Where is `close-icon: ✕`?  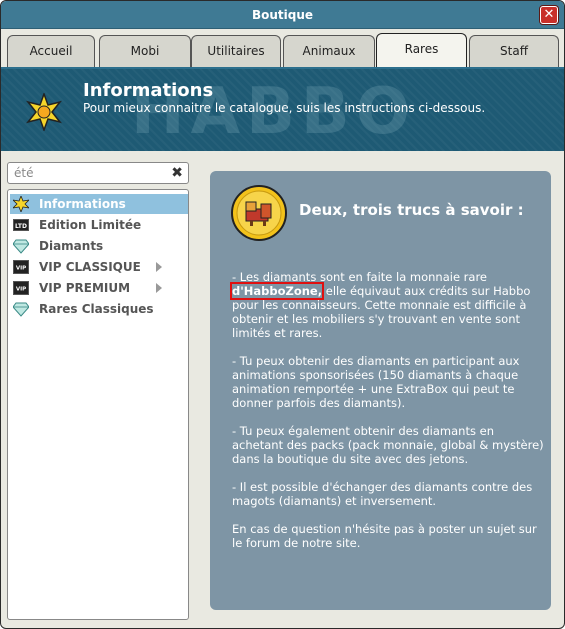 close-icon: ✕ is located at coordinates (549, 14).